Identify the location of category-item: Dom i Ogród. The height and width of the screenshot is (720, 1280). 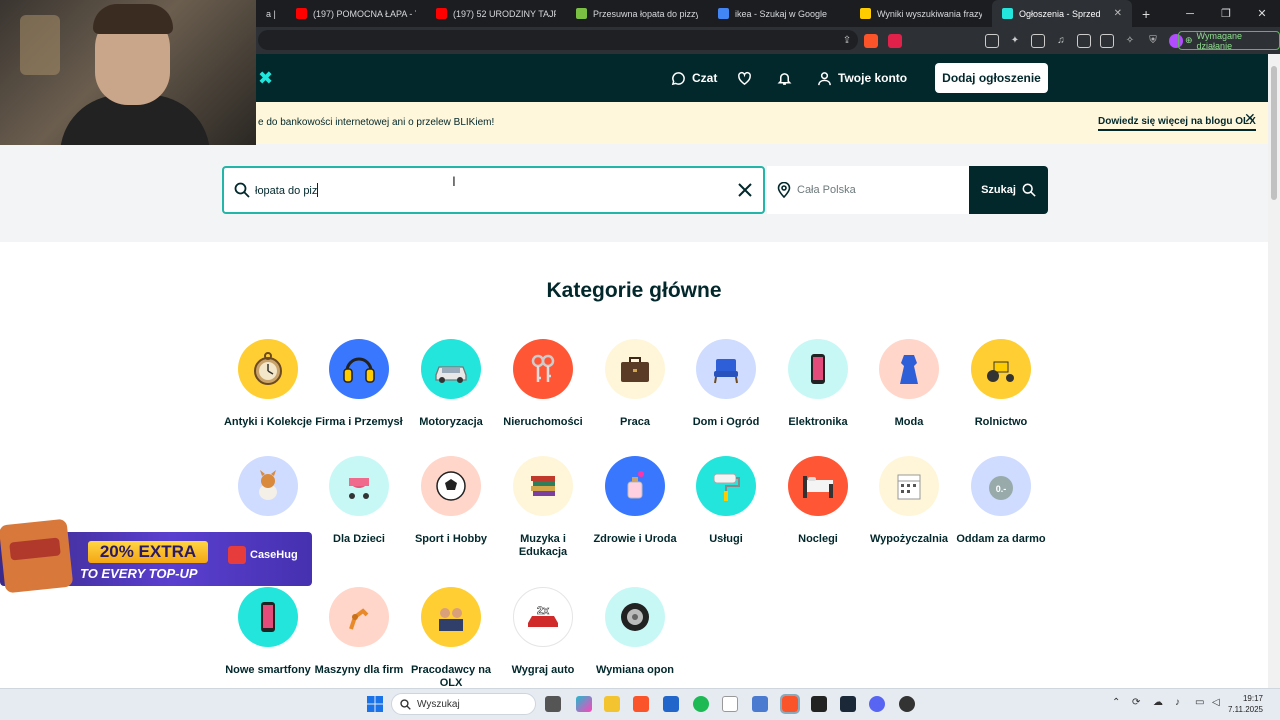
(726, 384).